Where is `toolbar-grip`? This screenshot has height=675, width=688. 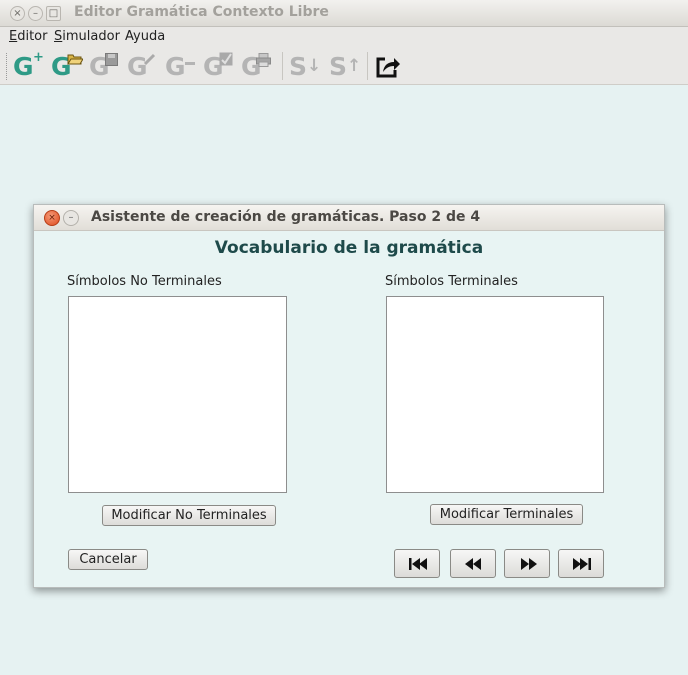
toolbar-grip is located at coordinates (7, 66).